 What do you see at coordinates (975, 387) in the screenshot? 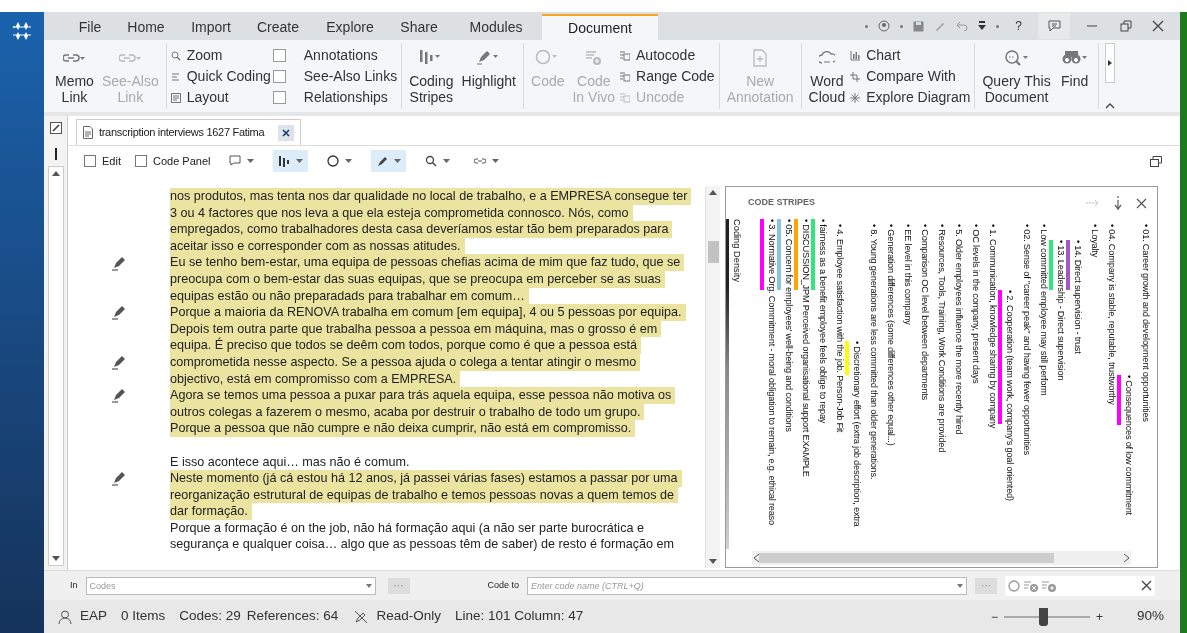
I see `stripe-label: • OC levels in the company, present days` at bounding box center [975, 387].